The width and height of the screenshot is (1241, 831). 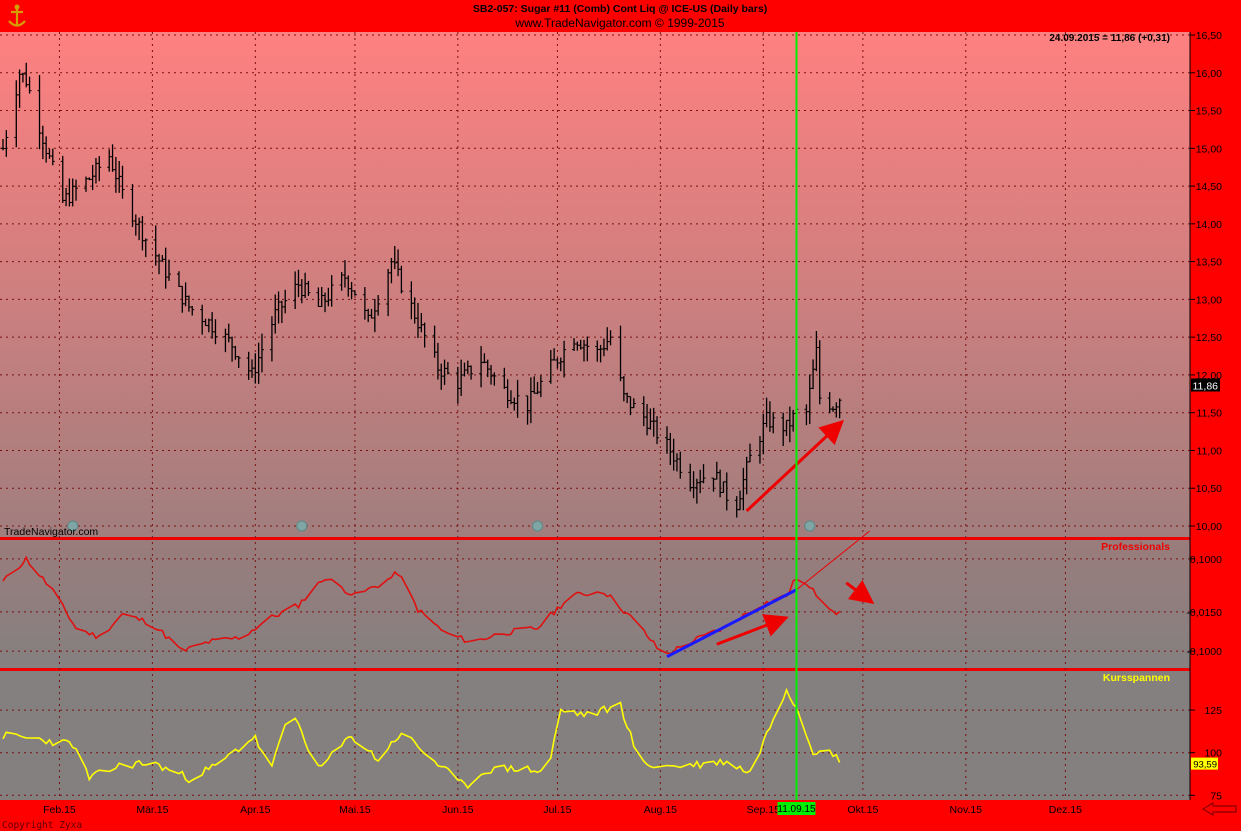 I want to click on professionals-panel, so click(x=595, y=604).